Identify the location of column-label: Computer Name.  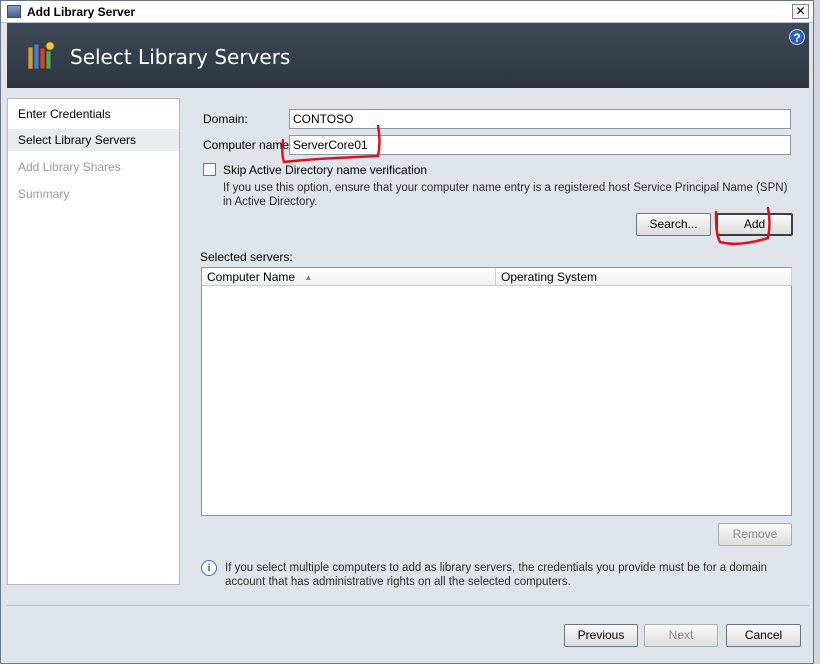
(251, 277).